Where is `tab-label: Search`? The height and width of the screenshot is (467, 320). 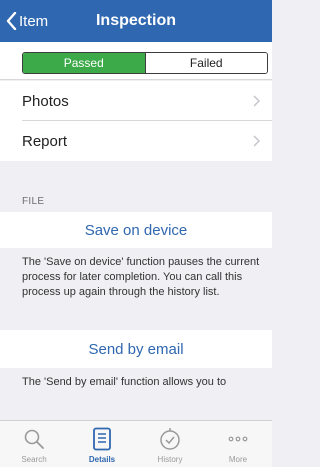 tab-label: Search is located at coordinates (34, 459).